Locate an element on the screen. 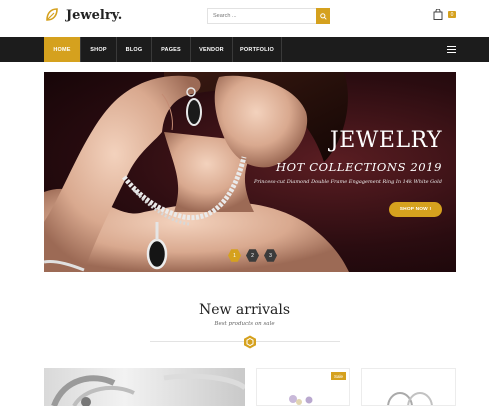 The width and height of the screenshot is (489, 406). hoop-earrings-image is located at coordinates (410, 398).